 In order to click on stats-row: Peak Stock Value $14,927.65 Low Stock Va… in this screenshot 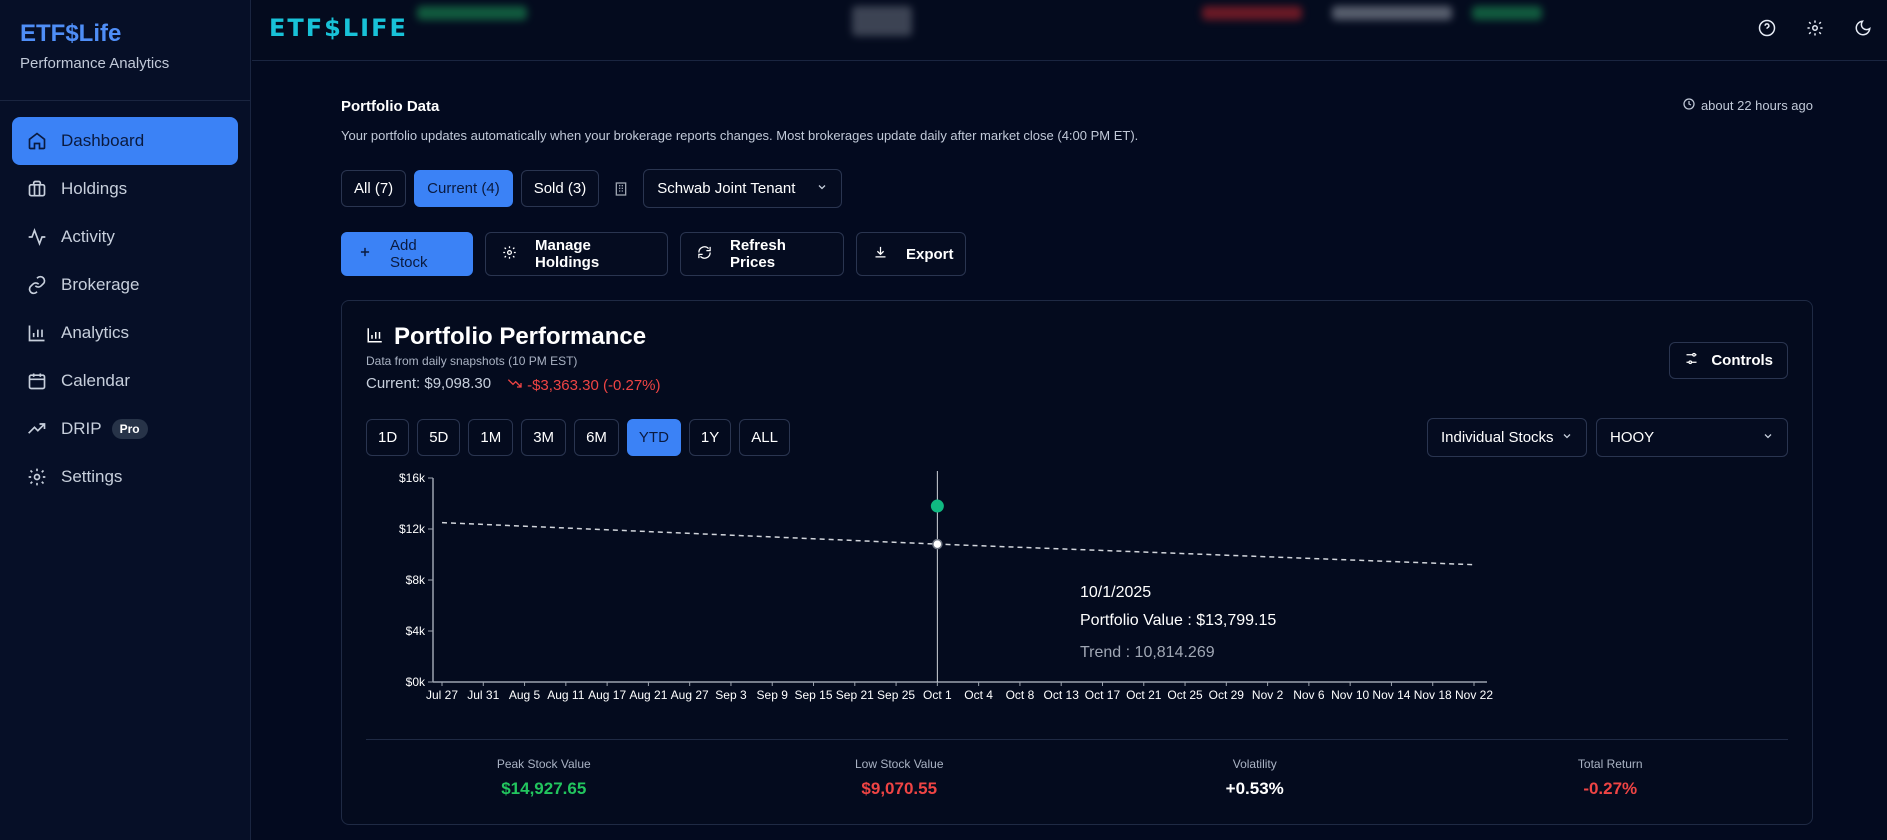, I will do `click(1077, 778)`.